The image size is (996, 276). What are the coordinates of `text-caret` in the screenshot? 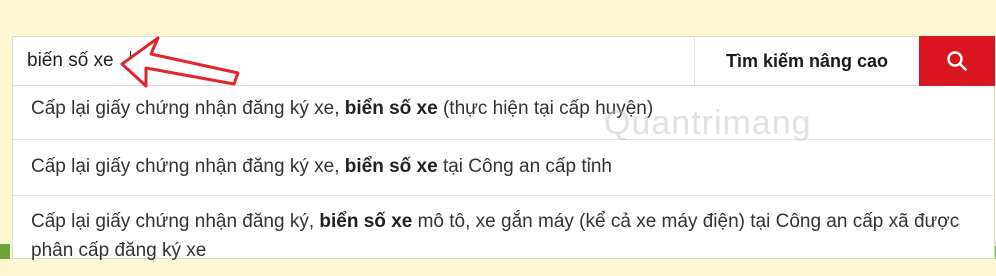 It's located at (130, 62).